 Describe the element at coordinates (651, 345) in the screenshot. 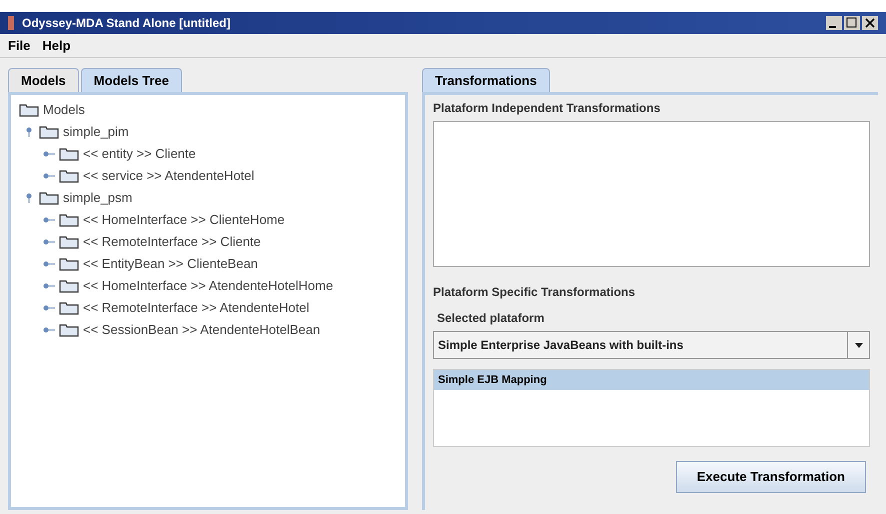

I see `platform-dropdown: Simple Enterprise JavaBeans with built-ins` at that location.